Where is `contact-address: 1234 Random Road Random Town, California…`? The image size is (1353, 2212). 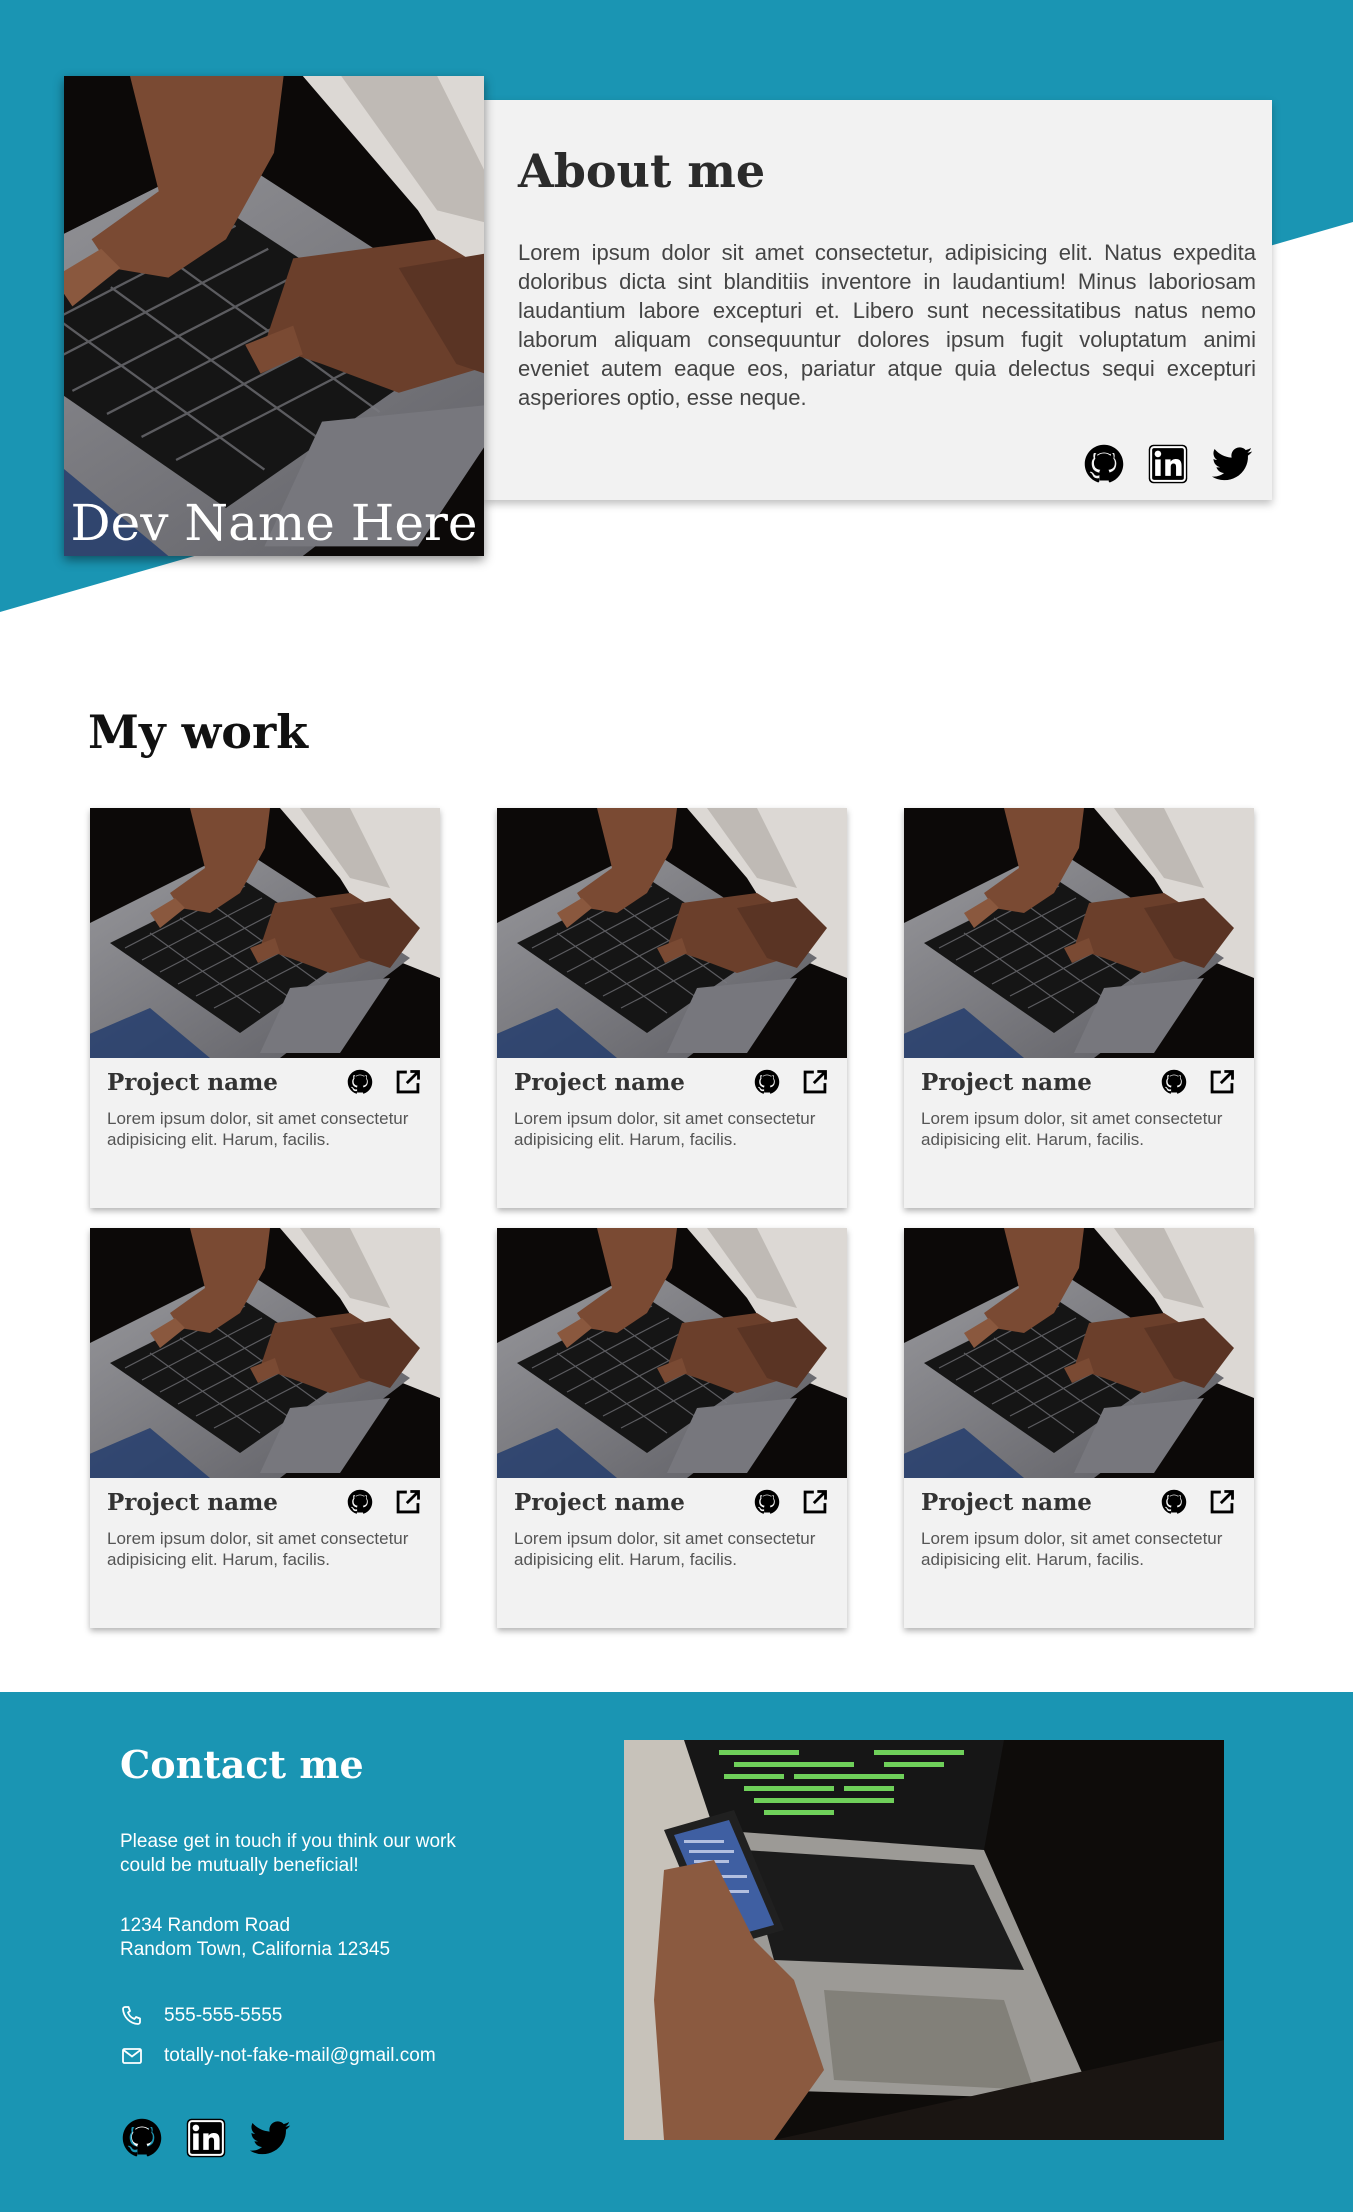
contact-address: 1234 Random Road Random Town, California… is located at coordinates (255, 1938).